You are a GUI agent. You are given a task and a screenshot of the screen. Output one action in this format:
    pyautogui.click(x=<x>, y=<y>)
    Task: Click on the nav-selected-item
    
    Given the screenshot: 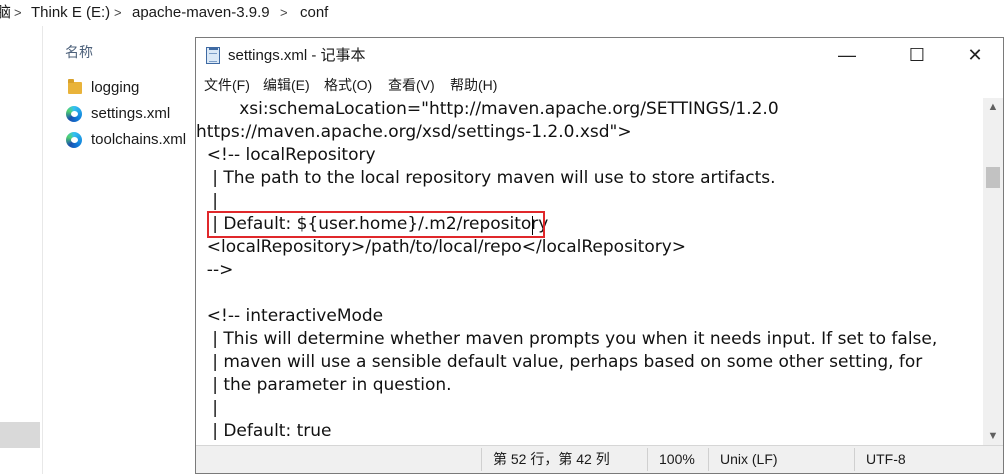 What is the action you would take?
    pyautogui.click(x=20, y=435)
    